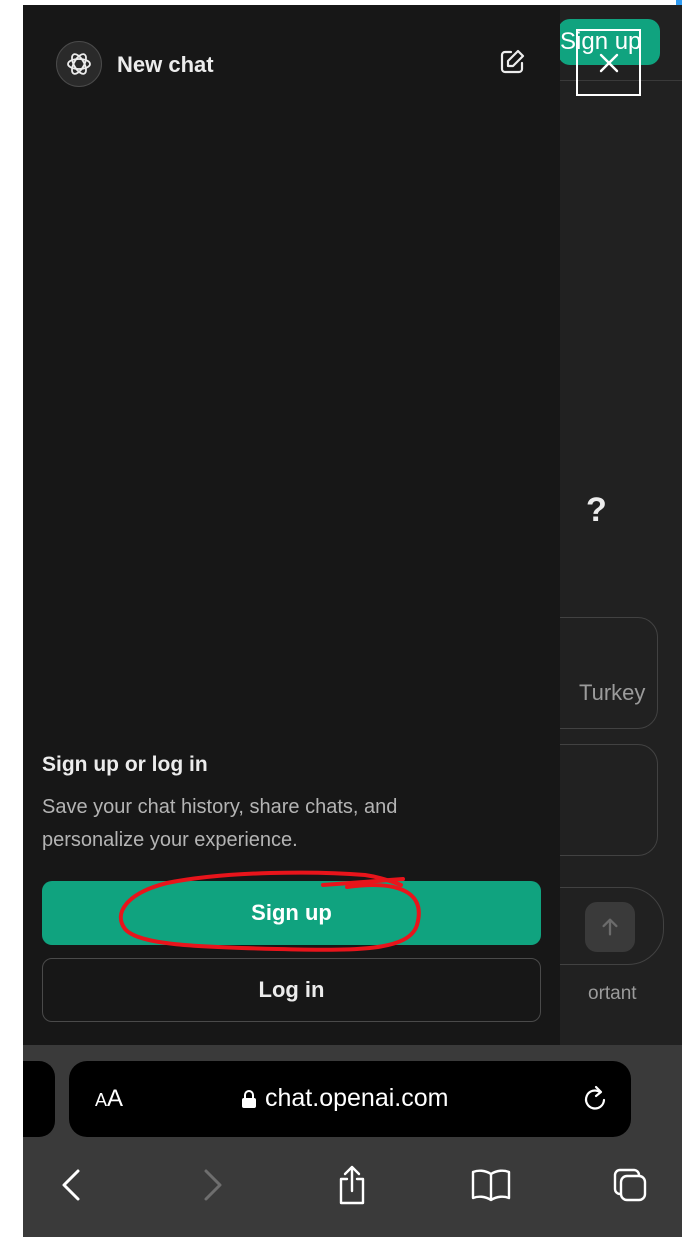 Image resolution: width=682 pixels, height=1237 pixels. What do you see at coordinates (357, 1098) in the screenshot?
I see `url-text: chat.openai.com` at bounding box center [357, 1098].